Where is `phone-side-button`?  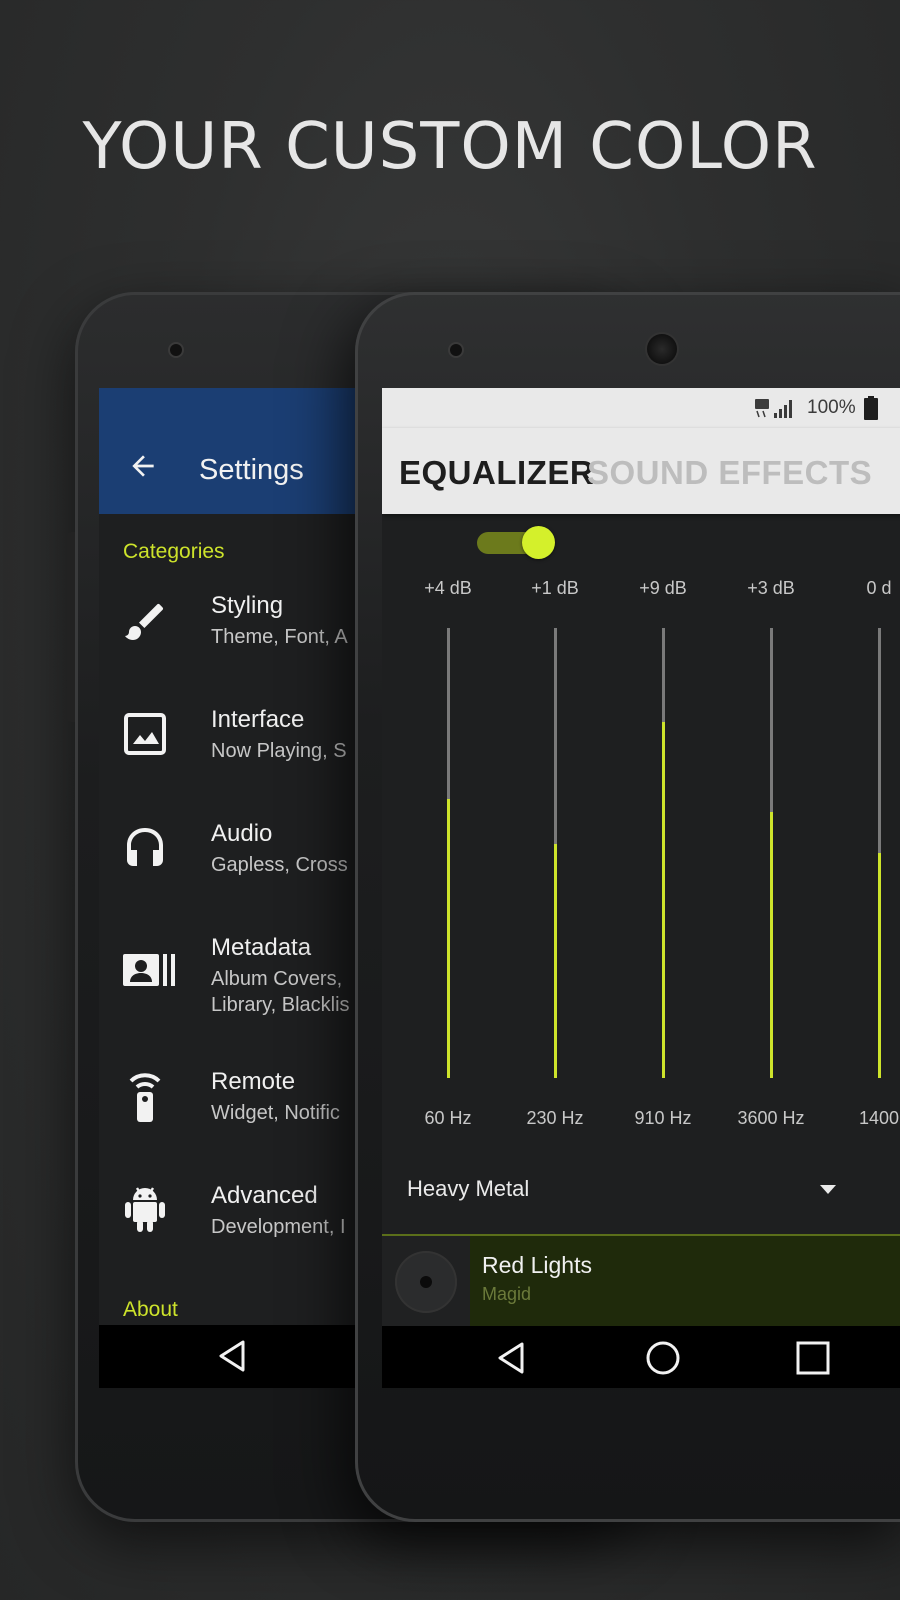 phone-side-button is located at coordinates (71, 627).